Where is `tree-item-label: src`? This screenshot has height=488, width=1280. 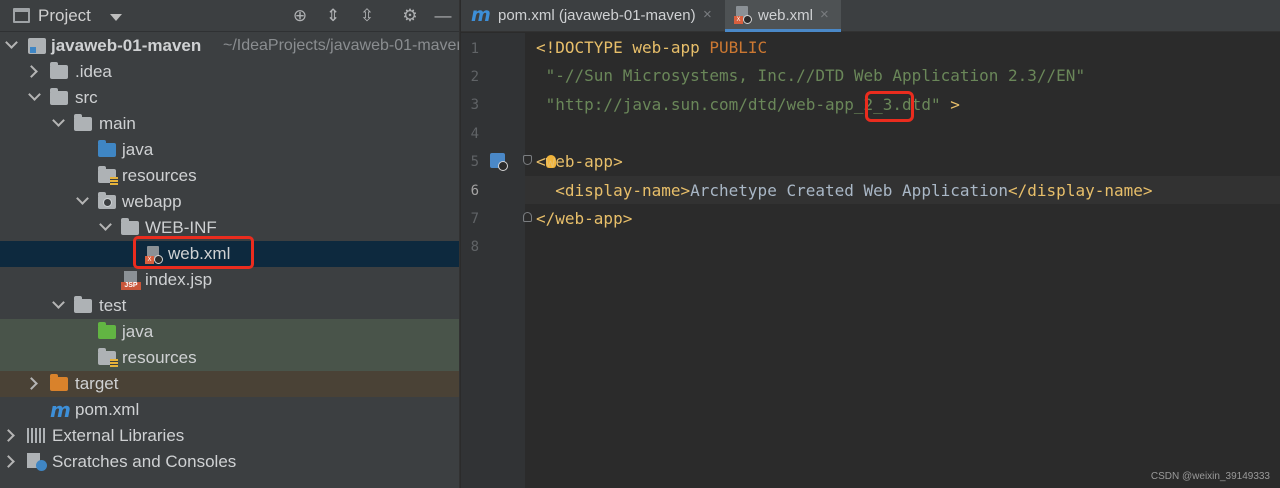 tree-item-label: src is located at coordinates (86, 97).